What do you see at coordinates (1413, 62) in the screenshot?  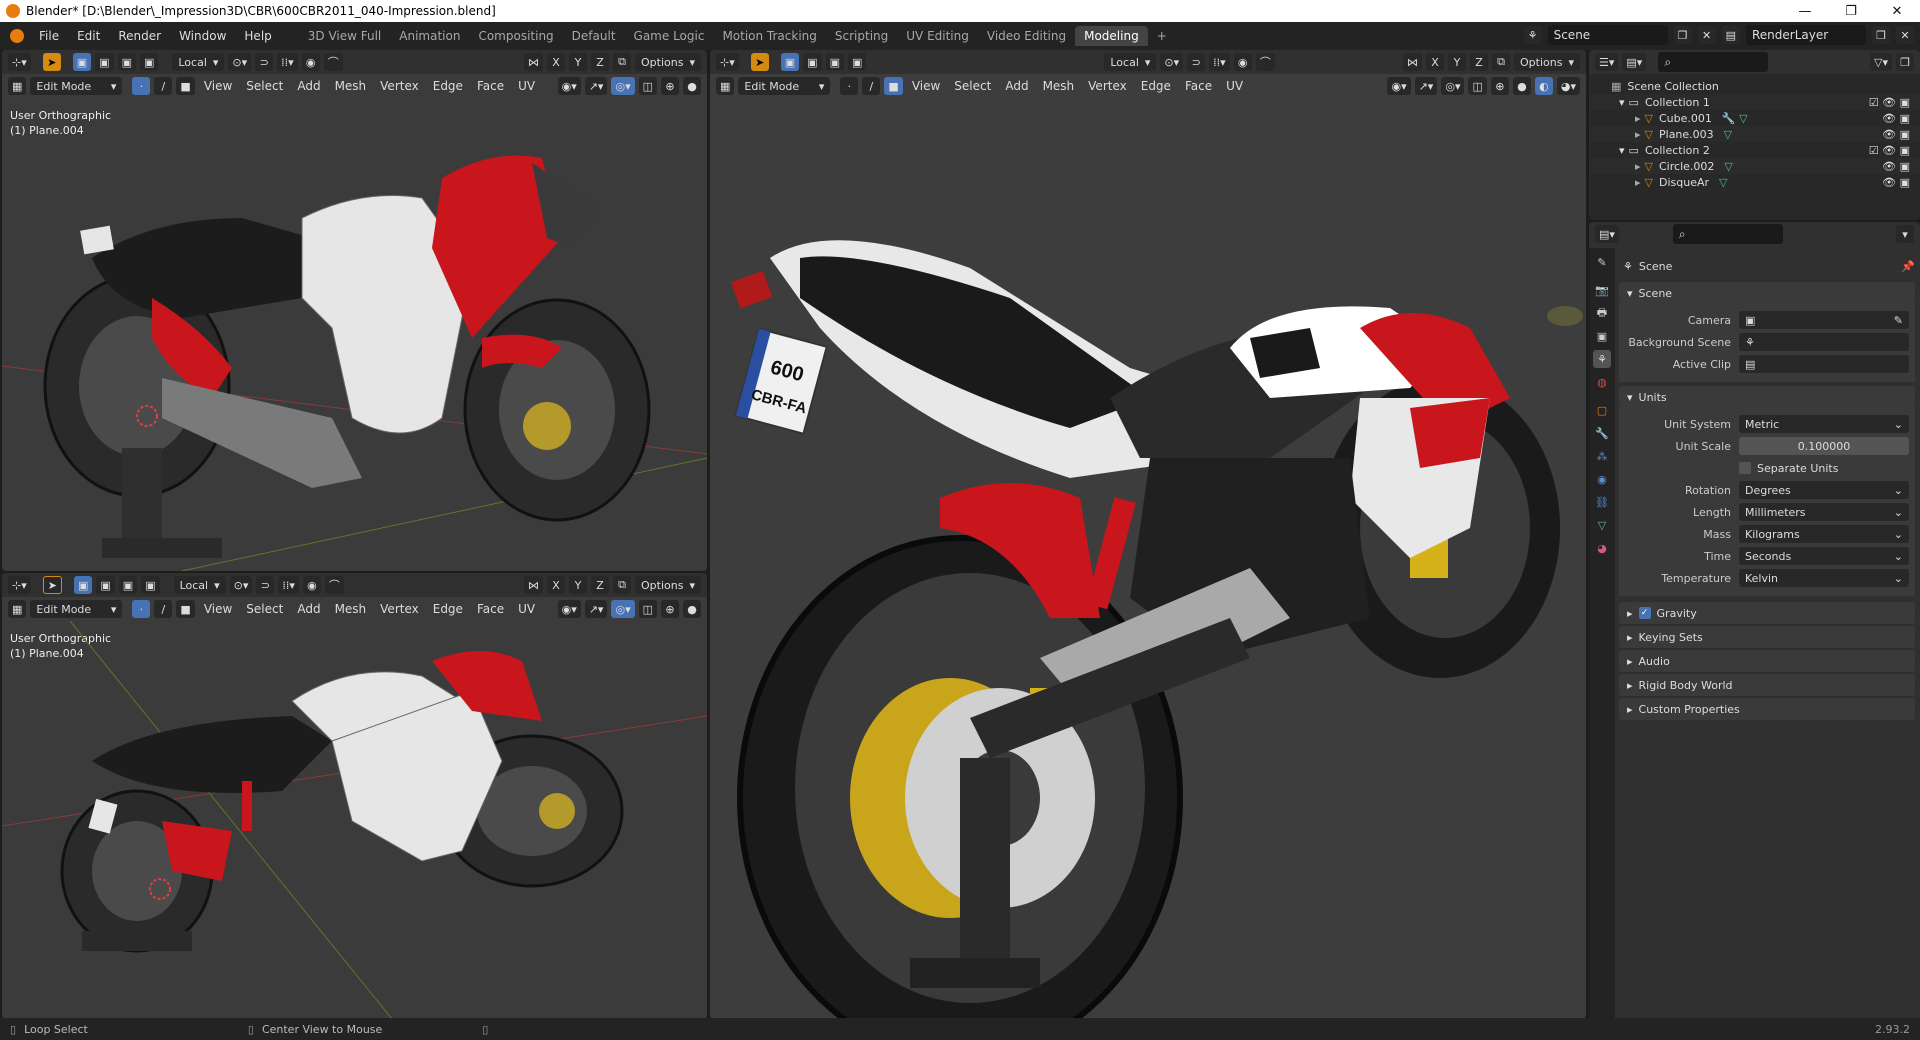 I see `mirror-icon-3: ⋈` at bounding box center [1413, 62].